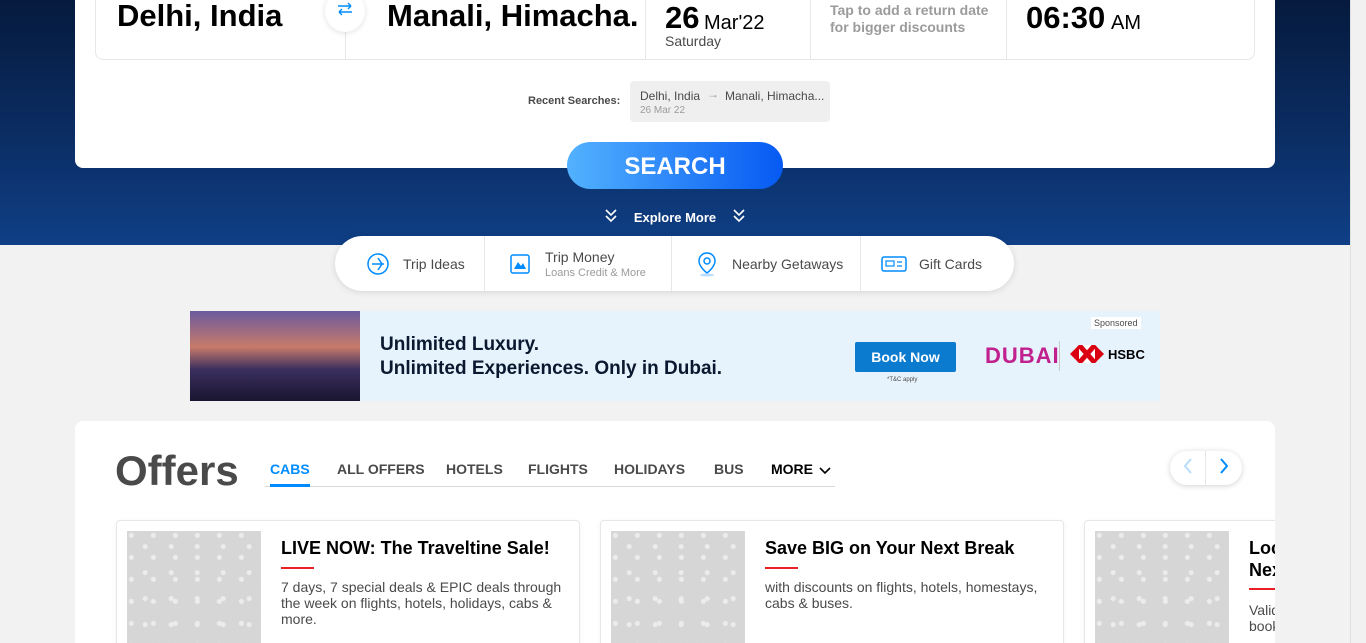 The width and height of the screenshot is (1366, 643). I want to click on ad-book-now-button: Book Now, so click(905, 357).